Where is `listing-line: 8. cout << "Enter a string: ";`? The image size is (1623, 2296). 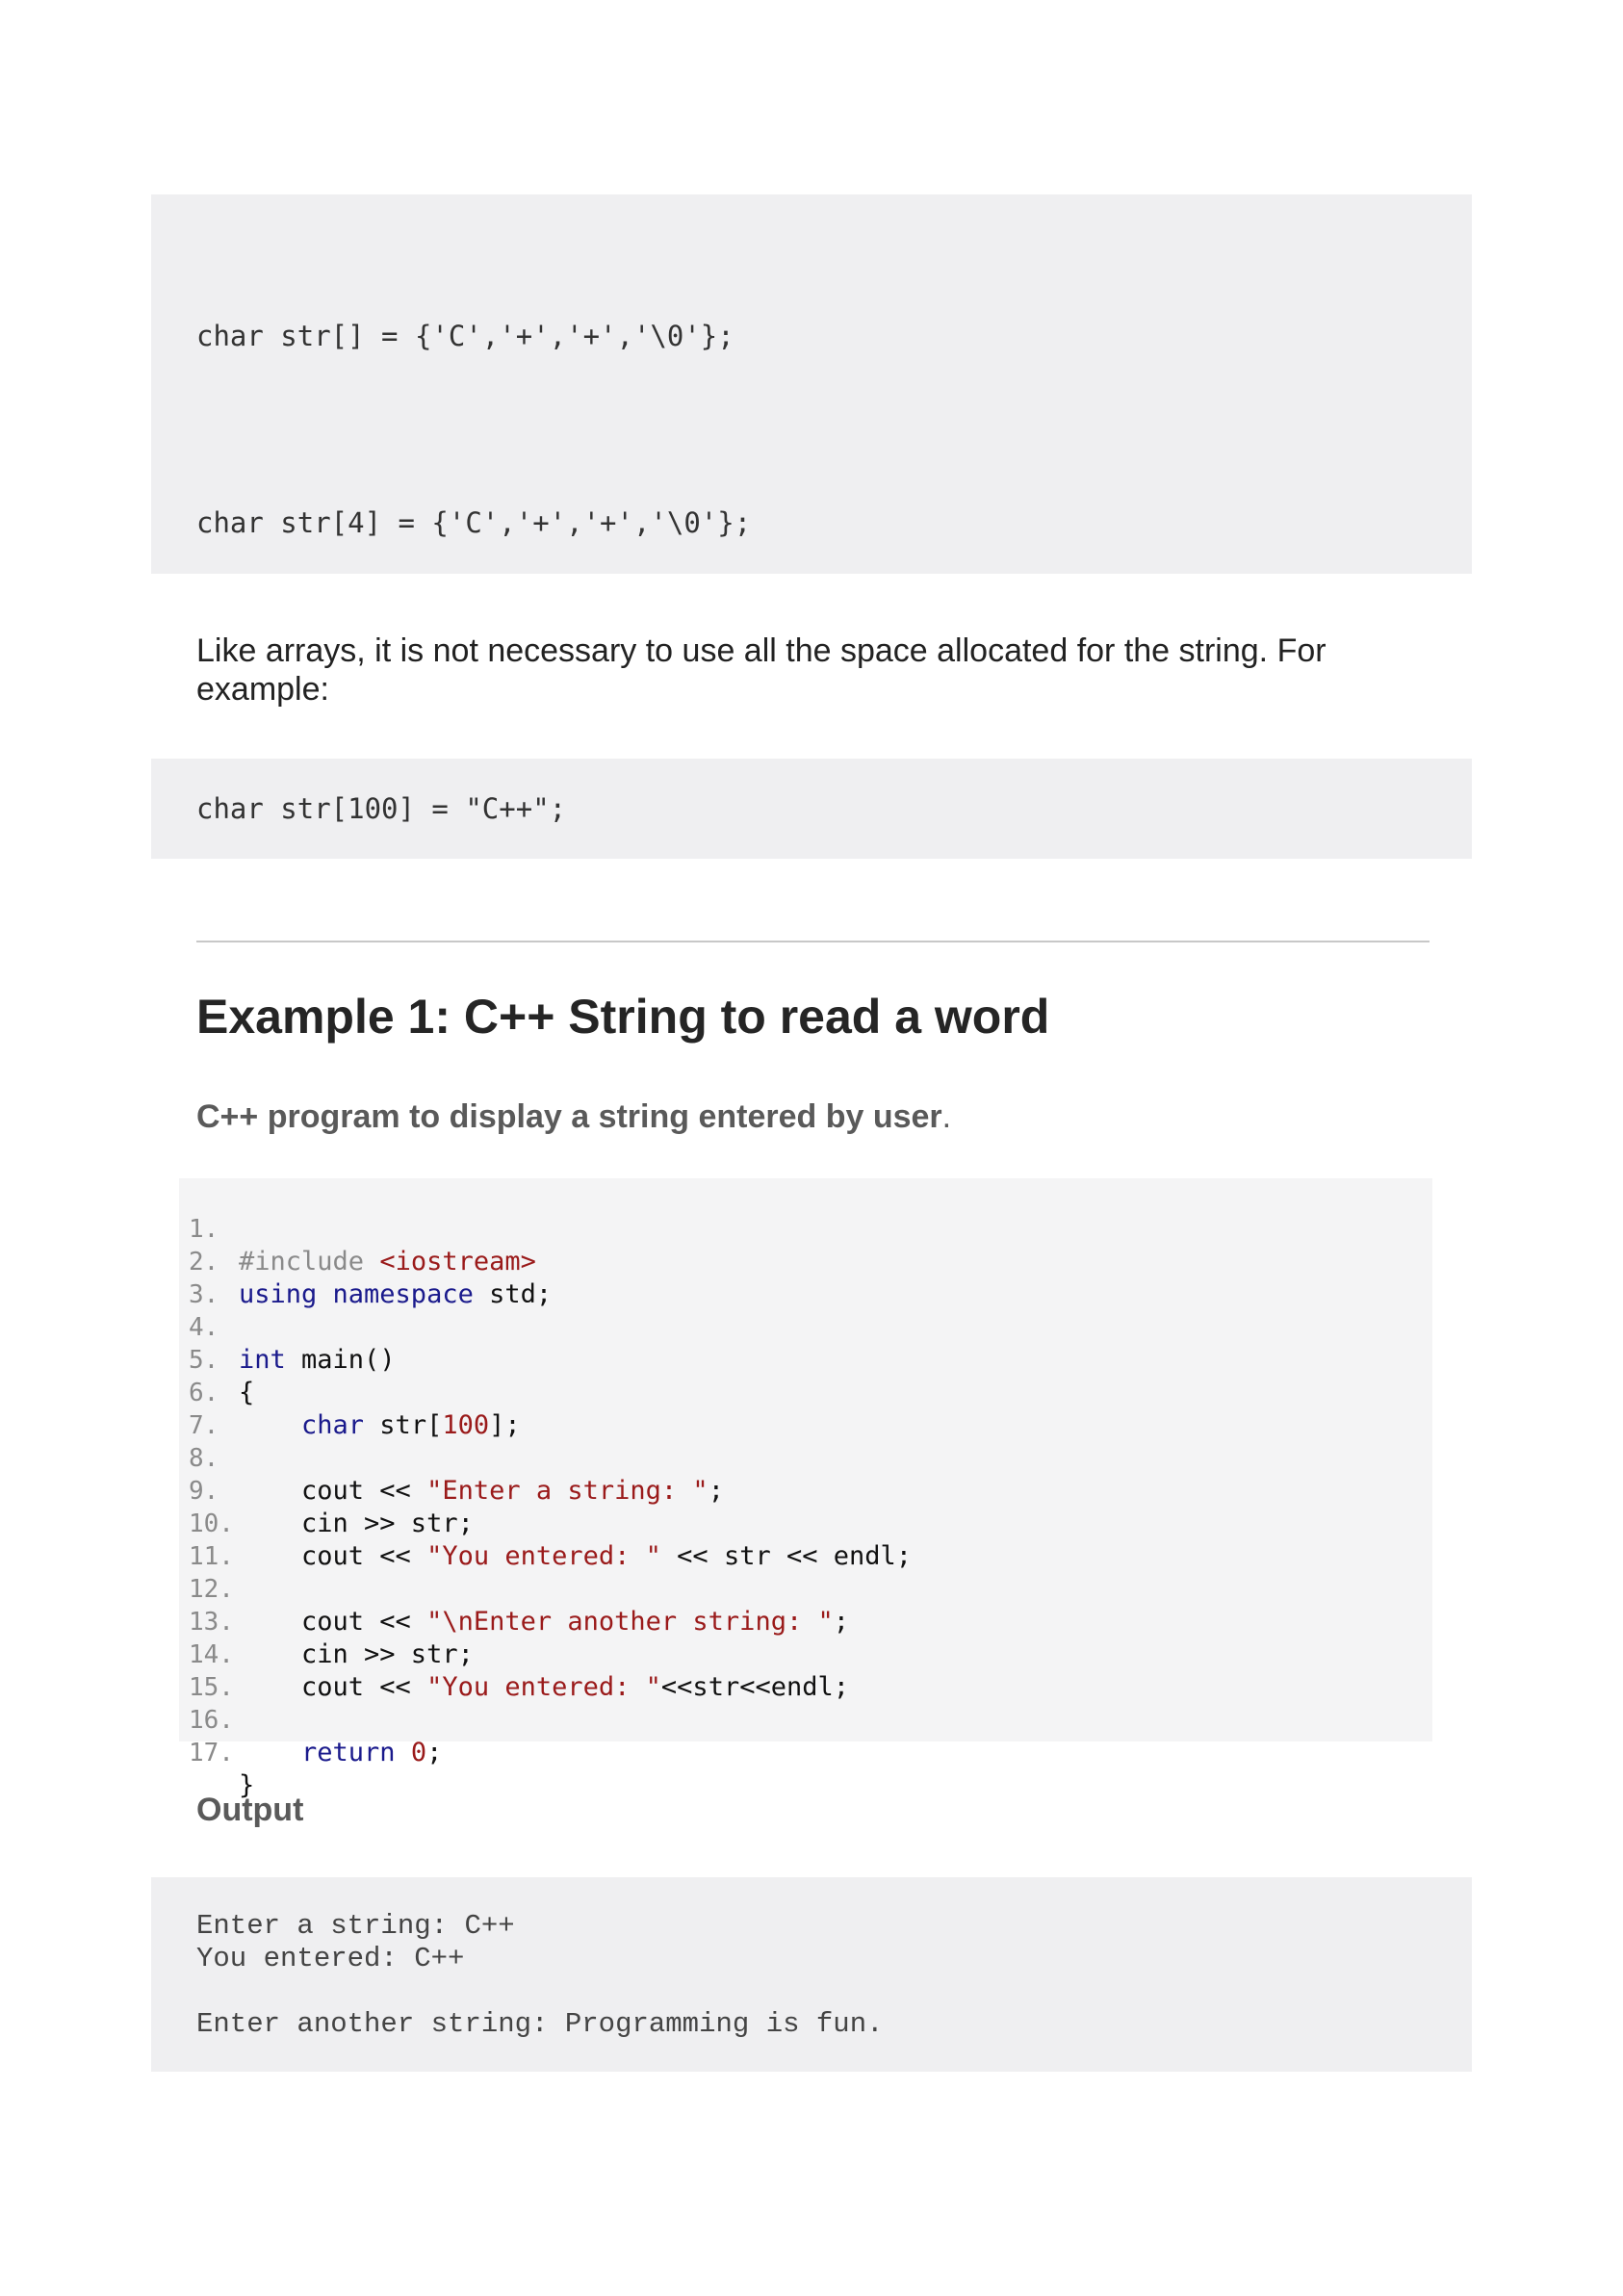
listing-line: 8. cout << "Enter a string: "; is located at coordinates (451, 1457).